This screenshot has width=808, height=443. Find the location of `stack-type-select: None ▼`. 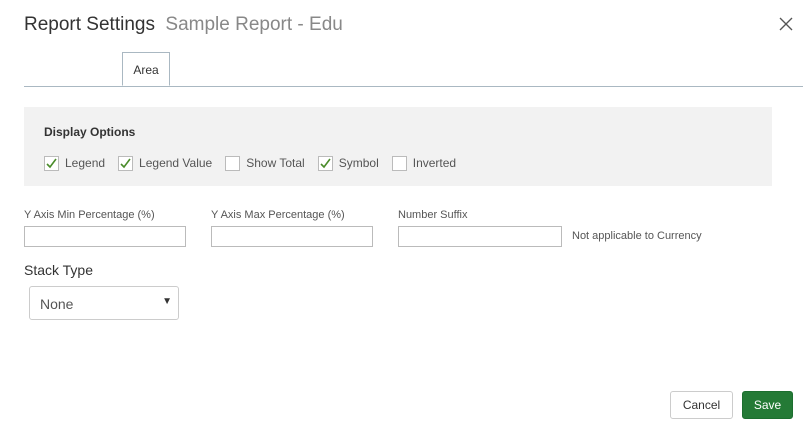

stack-type-select: None ▼ is located at coordinates (104, 303).